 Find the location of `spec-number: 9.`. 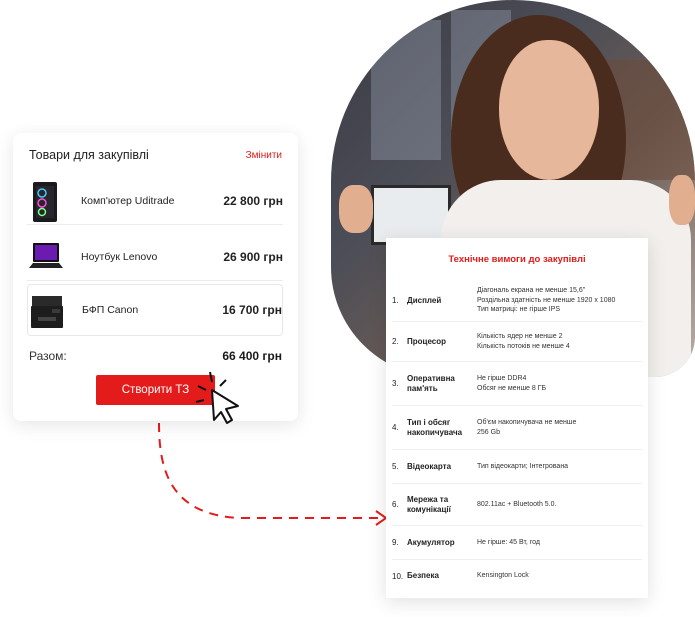

spec-number: 9. is located at coordinates (395, 542).